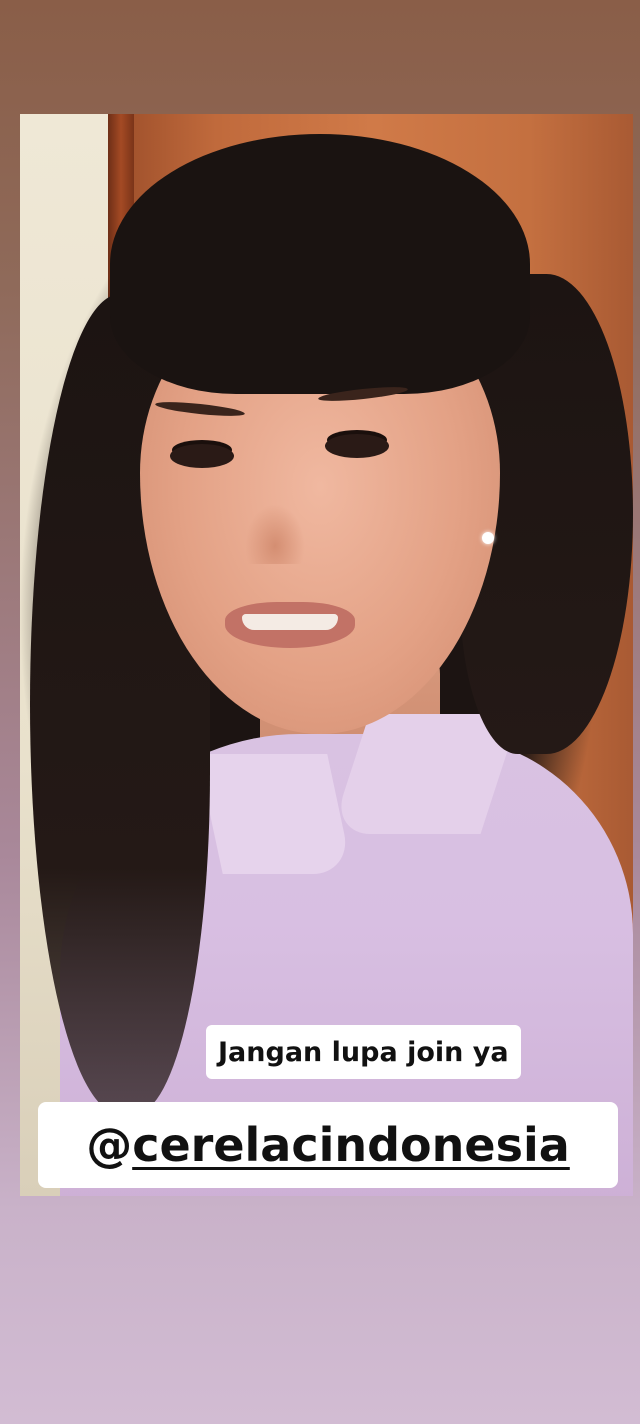 This screenshot has width=640, height=1424. Describe the element at coordinates (320, 264) in the screenshot. I see `hair-top` at that location.